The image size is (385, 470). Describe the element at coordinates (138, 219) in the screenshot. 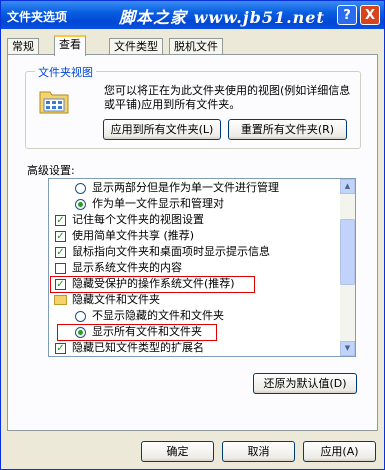

I see `list-item-label: 记住每个文件夹的视图设置` at that location.